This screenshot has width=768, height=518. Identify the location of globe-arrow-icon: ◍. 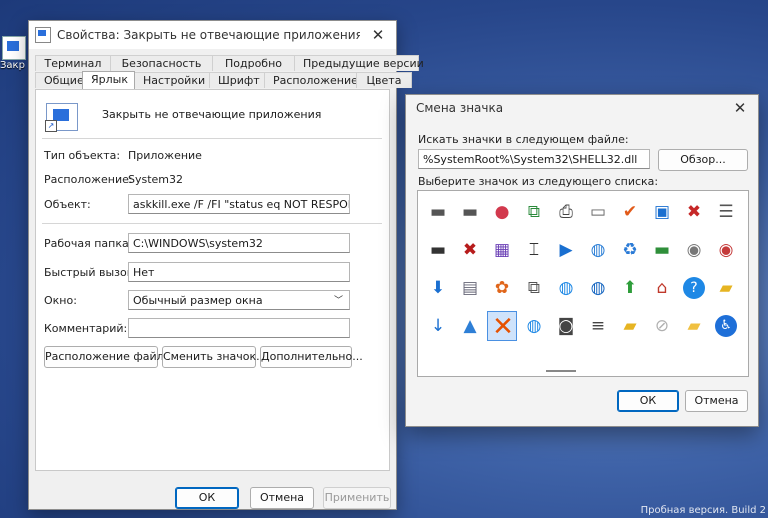
(534, 326).